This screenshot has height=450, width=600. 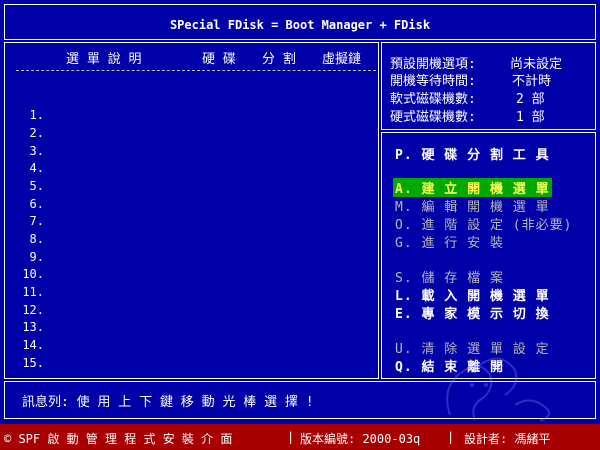 I want to click on list-item: 9., so click(x=32, y=257).